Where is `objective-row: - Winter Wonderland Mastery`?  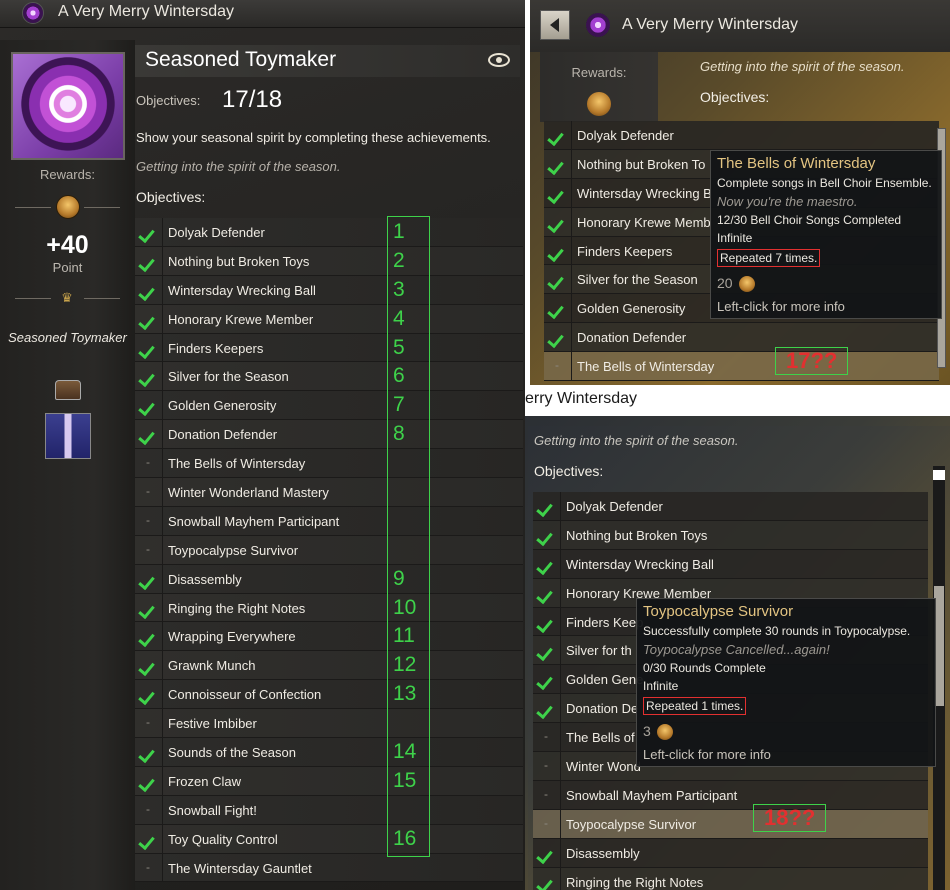 objective-row: - Winter Wonderland Mastery is located at coordinates (329, 492).